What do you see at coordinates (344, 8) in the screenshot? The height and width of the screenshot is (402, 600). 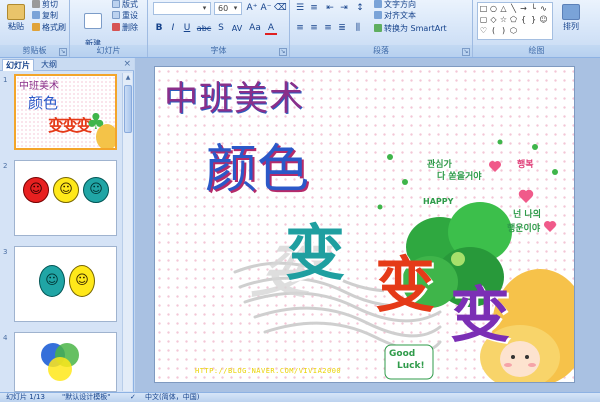 I see `increase-indent-button: ⇥` at bounding box center [344, 8].